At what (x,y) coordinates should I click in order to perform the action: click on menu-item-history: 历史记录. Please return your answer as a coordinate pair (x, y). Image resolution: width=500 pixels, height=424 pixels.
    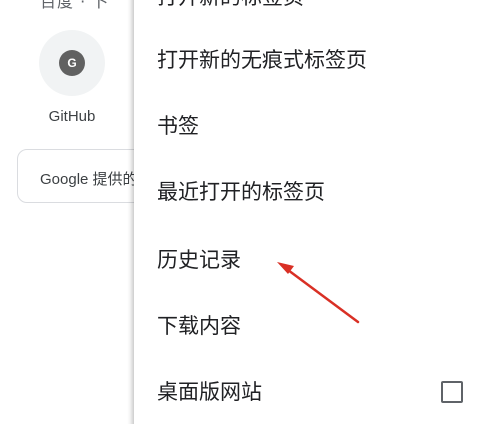
    Looking at the image, I should click on (317, 259).